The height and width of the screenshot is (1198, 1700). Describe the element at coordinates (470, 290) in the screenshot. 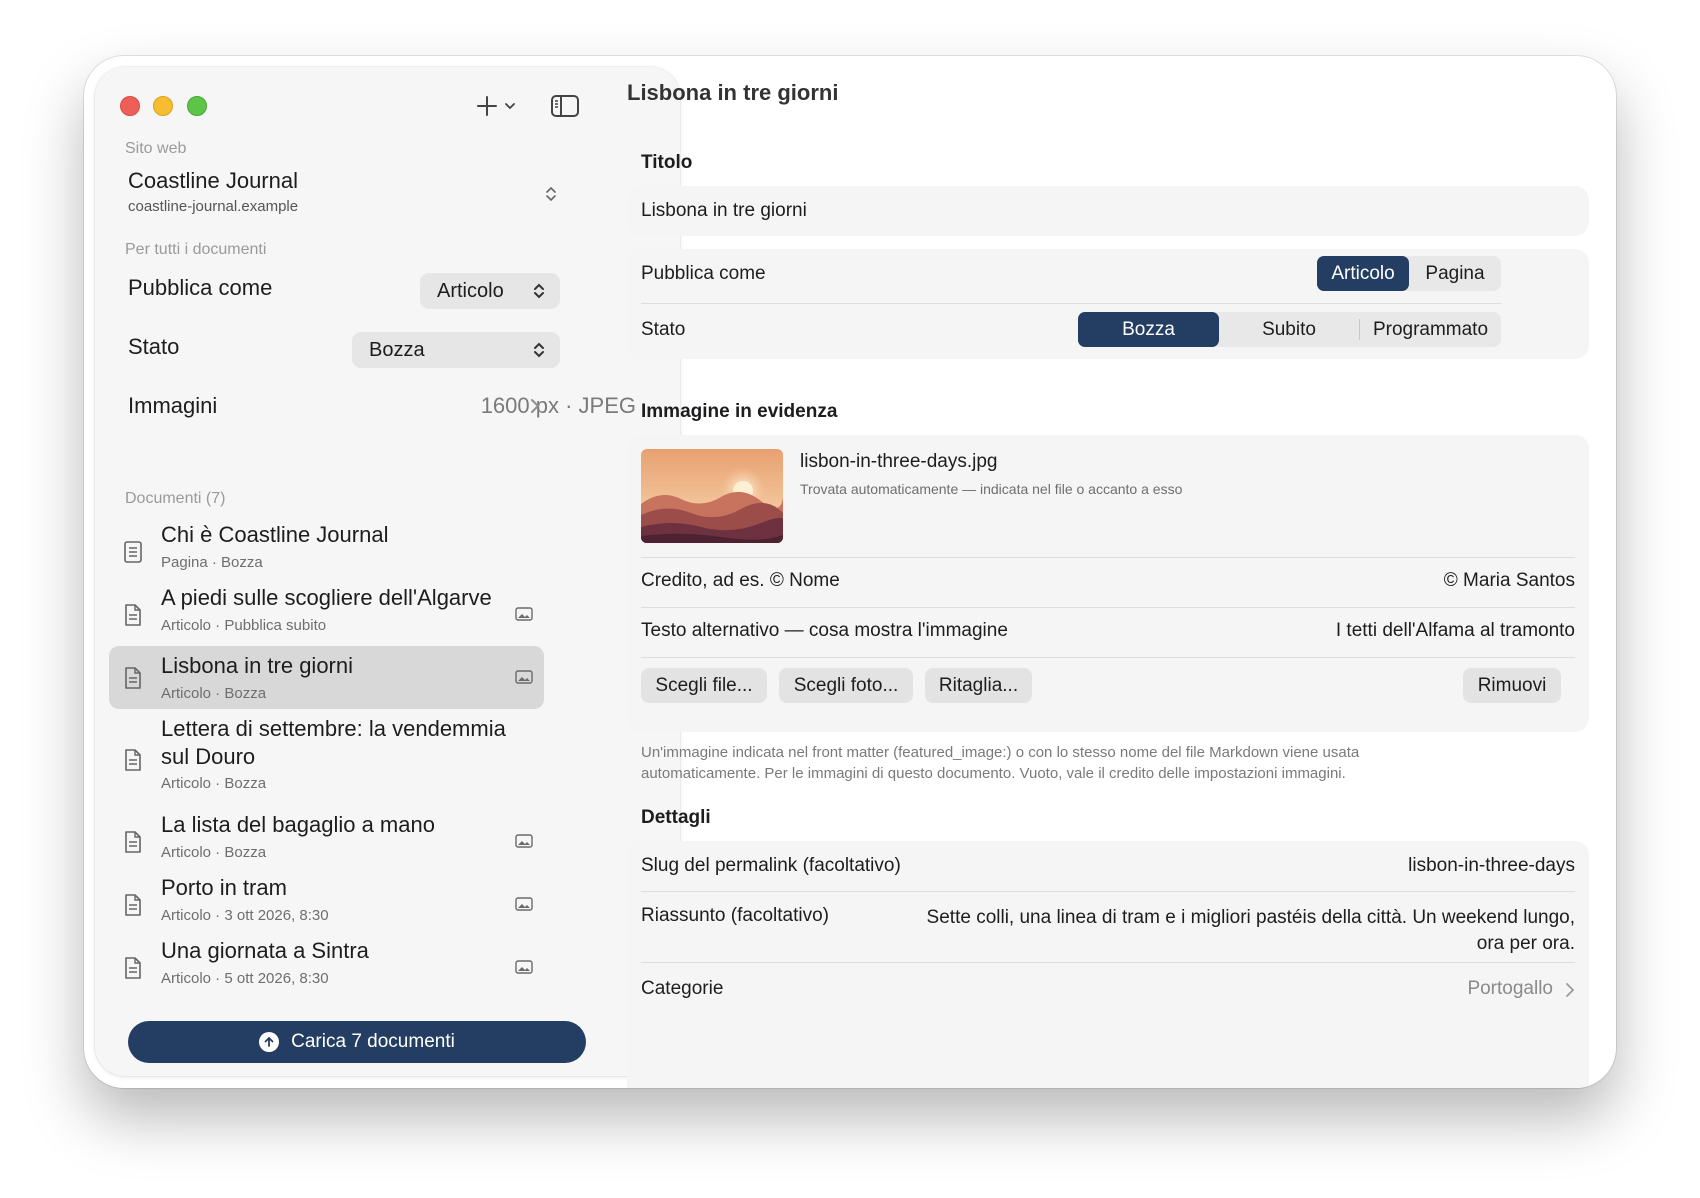

I see `publish-as-value: Articolo` at that location.